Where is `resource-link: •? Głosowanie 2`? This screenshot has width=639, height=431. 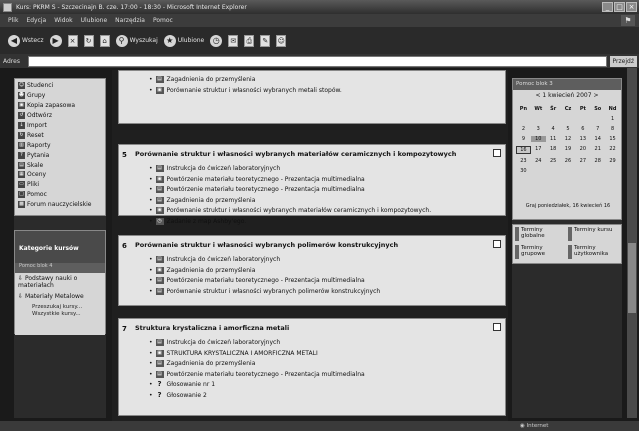
resource-link: •? Głosowanie 2 is located at coordinates (178, 395).